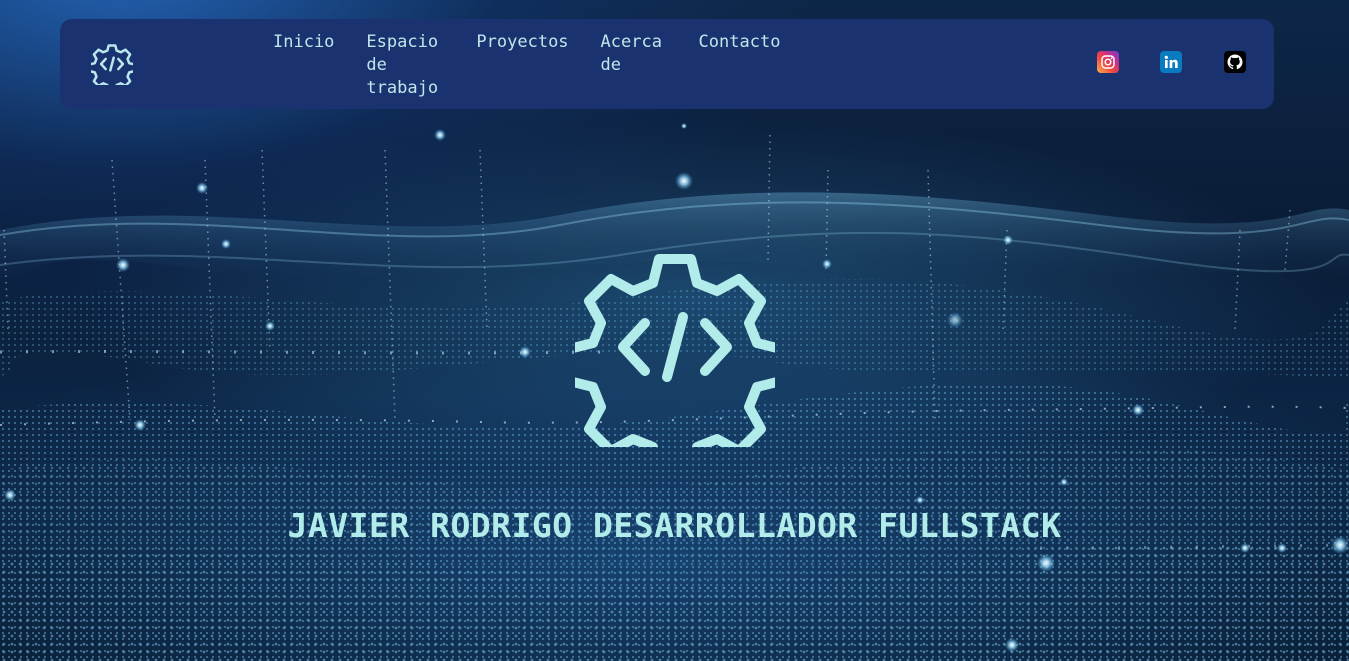 This screenshot has width=1349, height=661. Describe the element at coordinates (303, 65) in the screenshot. I see `nav-item-inicio: Inicio` at that location.